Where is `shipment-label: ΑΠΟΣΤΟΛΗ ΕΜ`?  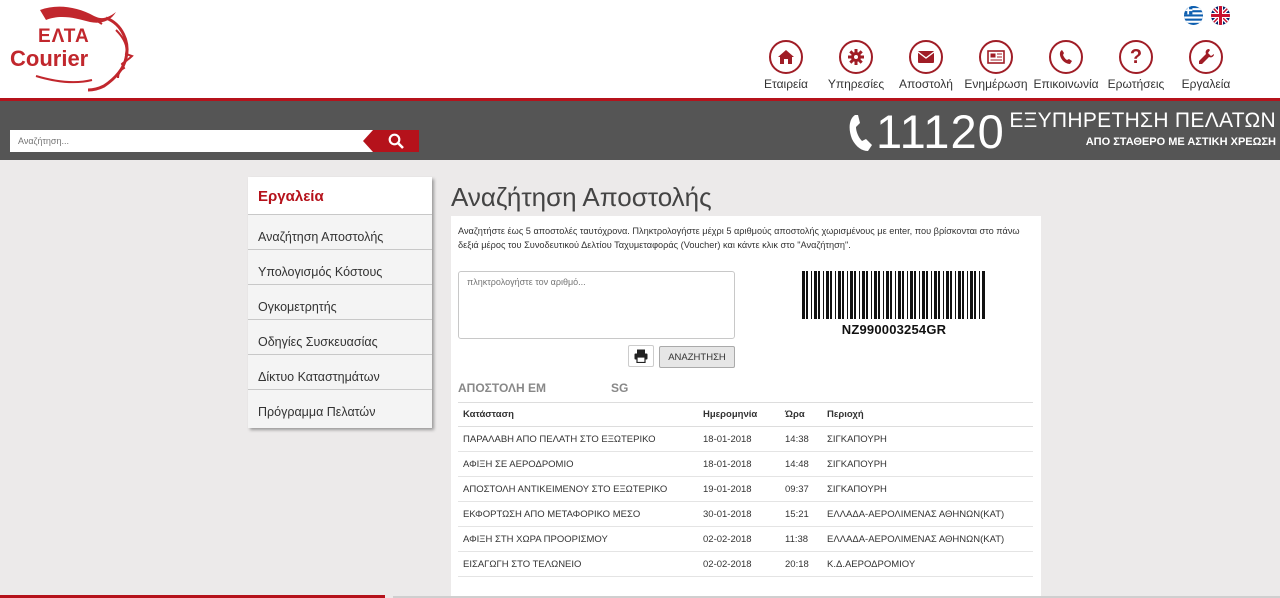 shipment-label: ΑΠΟΣΤΟΛΗ ΕΜ is located at coordinates (502, 388).